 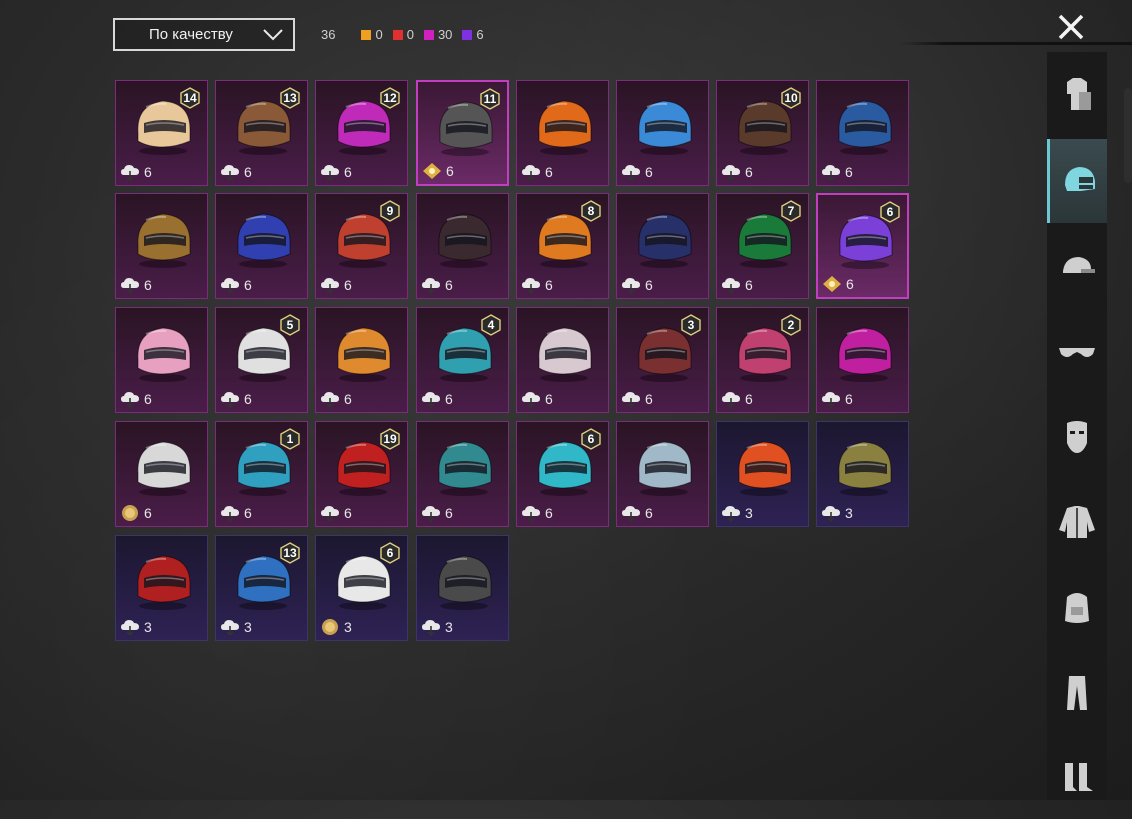 I want to click on level-value: 9, so click(x=390, y=211).